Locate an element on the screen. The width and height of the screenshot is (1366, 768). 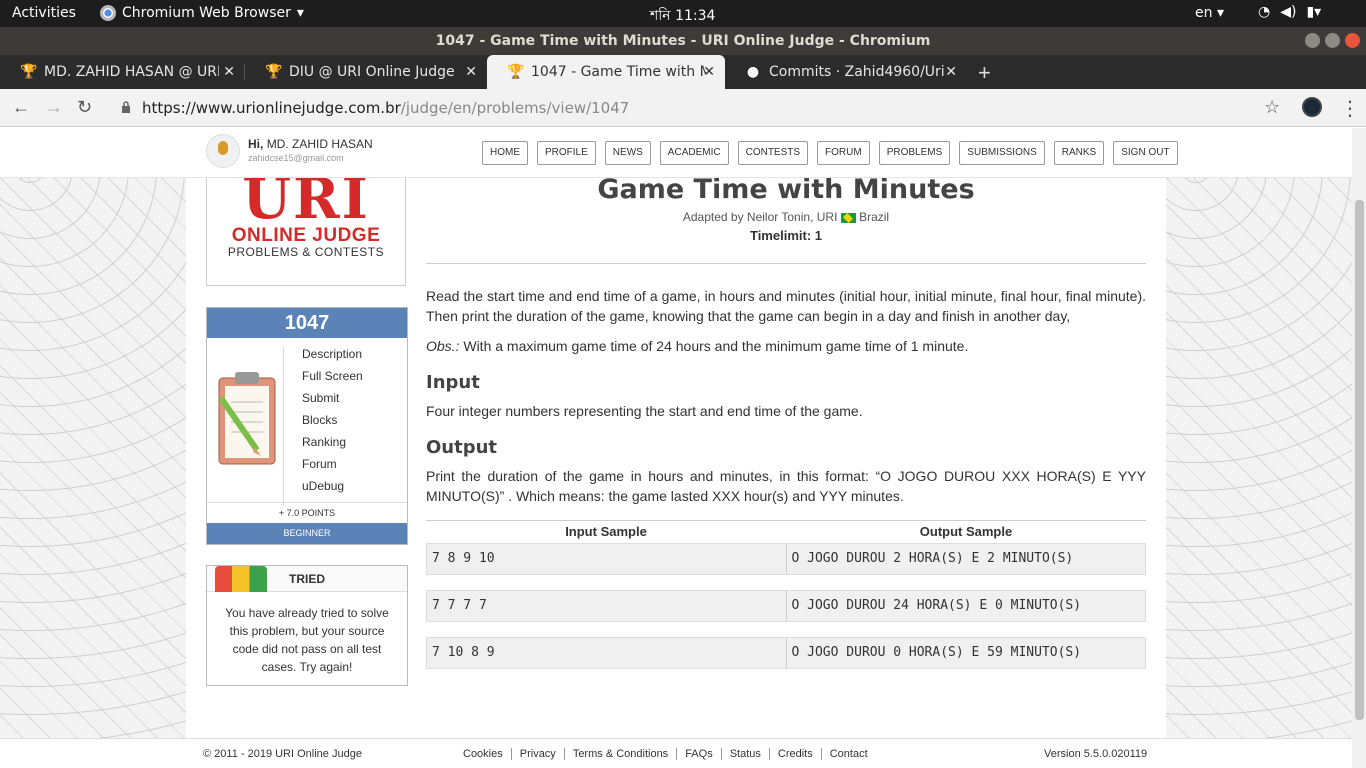
rubiks-cube-icon is located at coordinates (241, 579).